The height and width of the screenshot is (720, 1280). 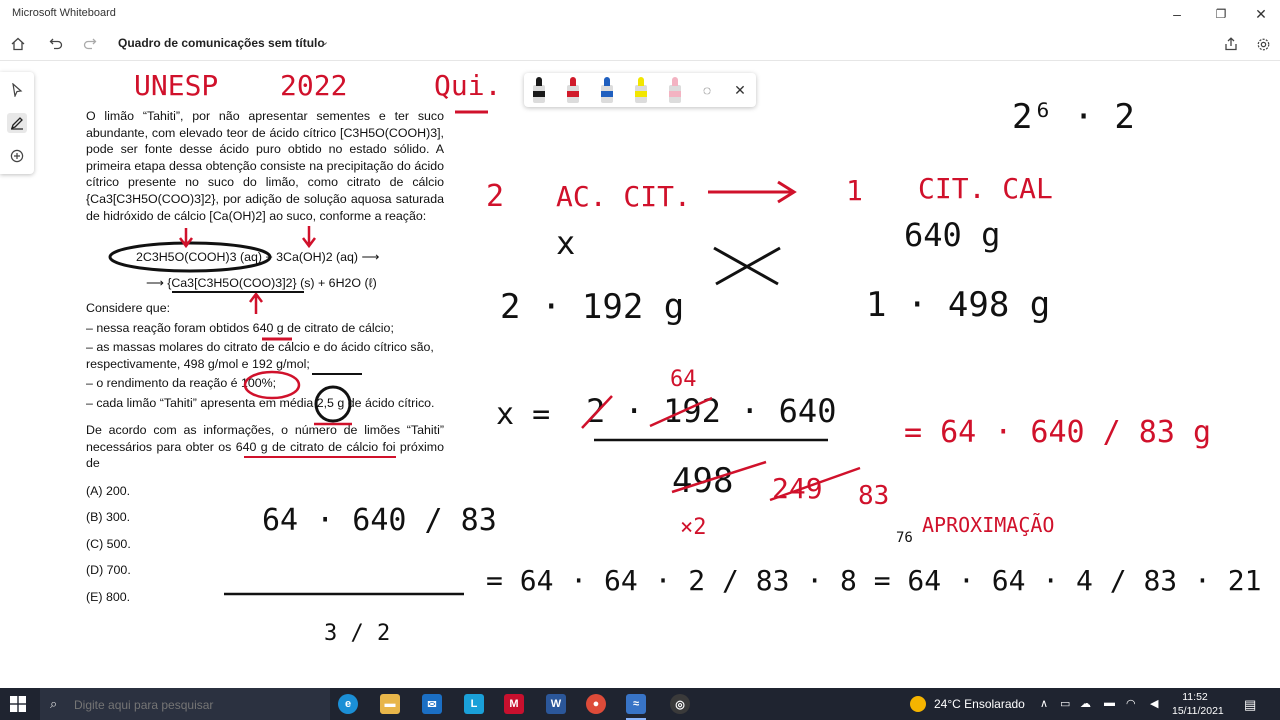 What do you see at coordinates (904, 538) in the screenshot?
I see `ink-76: 76` at bounding box center [904, 538].